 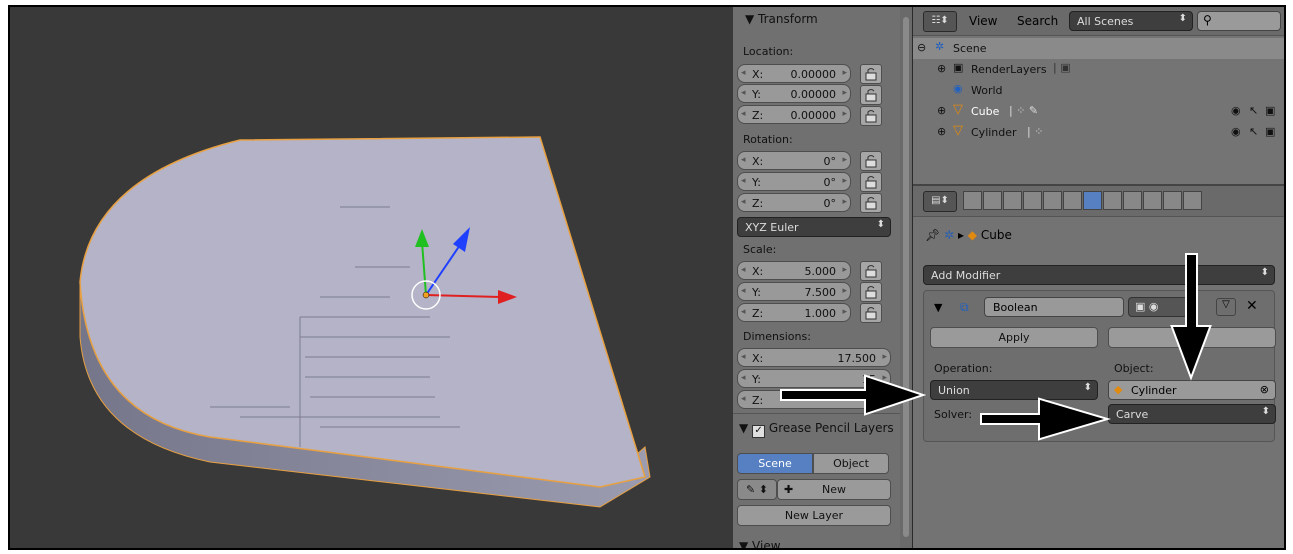 I want to click on lock-location-z-button, so click(x=871, y=116).